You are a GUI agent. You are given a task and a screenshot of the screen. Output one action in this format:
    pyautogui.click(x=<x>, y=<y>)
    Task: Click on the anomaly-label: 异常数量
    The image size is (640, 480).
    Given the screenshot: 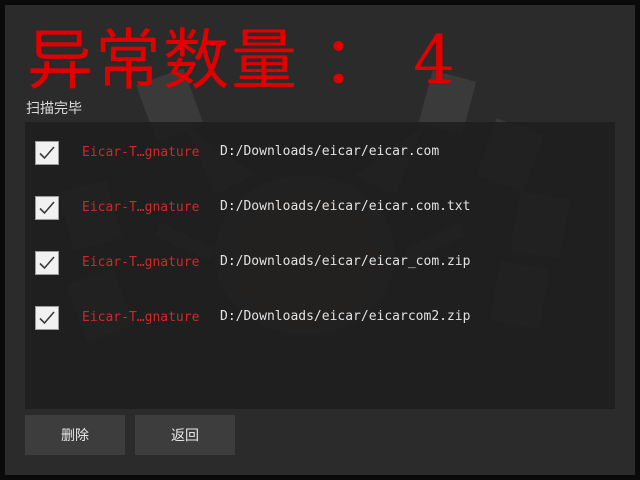 What is the action you would take?
    pyautogui.click(x=163, y=60)
    